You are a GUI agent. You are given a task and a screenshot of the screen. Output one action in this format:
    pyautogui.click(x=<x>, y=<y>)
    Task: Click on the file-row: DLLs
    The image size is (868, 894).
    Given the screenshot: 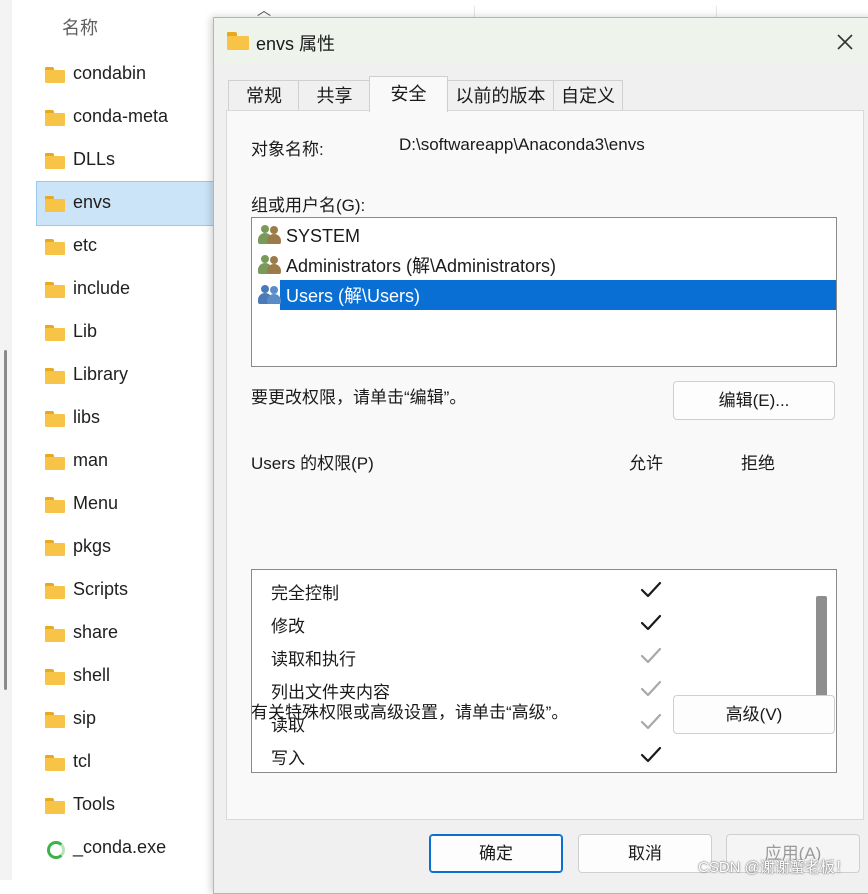 What is the action you would take?
    pyautogui.click(x=137, y=160)
    